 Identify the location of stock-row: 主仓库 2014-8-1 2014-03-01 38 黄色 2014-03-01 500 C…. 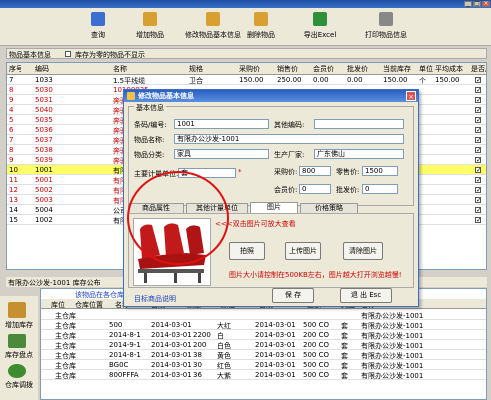
(263, 355).